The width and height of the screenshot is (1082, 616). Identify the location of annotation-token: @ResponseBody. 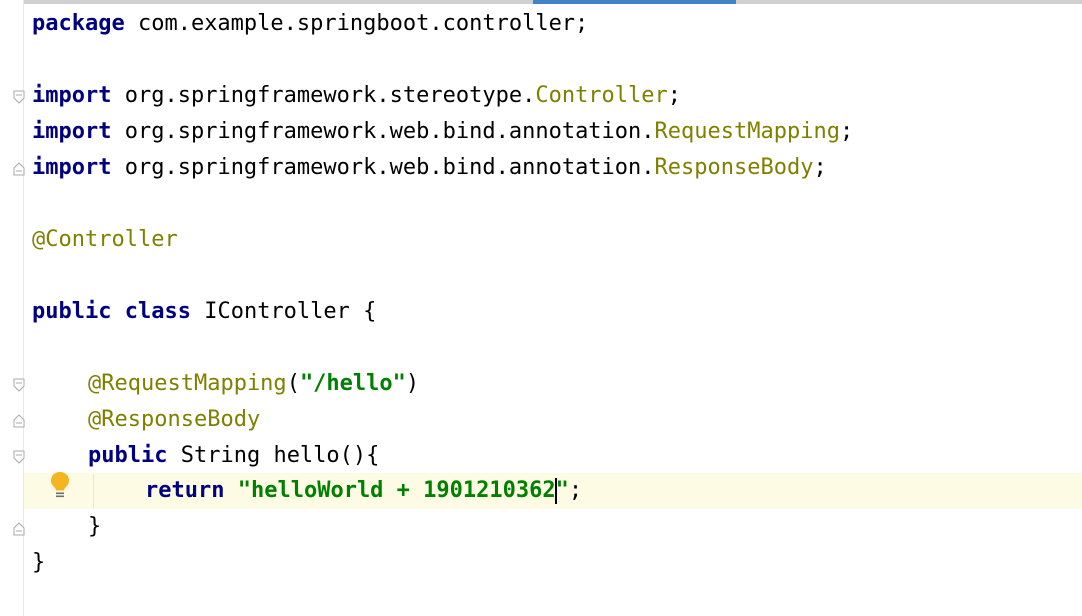
(174, 419).